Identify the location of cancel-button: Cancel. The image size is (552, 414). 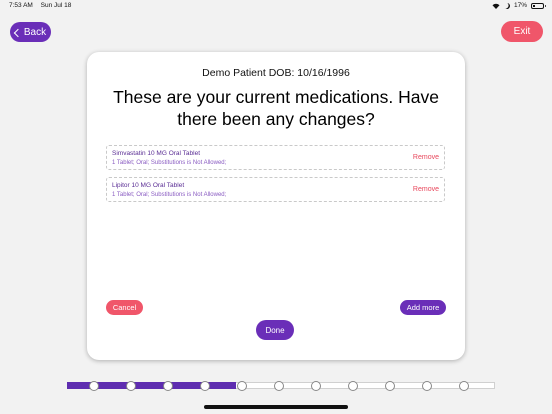
(124, 307).